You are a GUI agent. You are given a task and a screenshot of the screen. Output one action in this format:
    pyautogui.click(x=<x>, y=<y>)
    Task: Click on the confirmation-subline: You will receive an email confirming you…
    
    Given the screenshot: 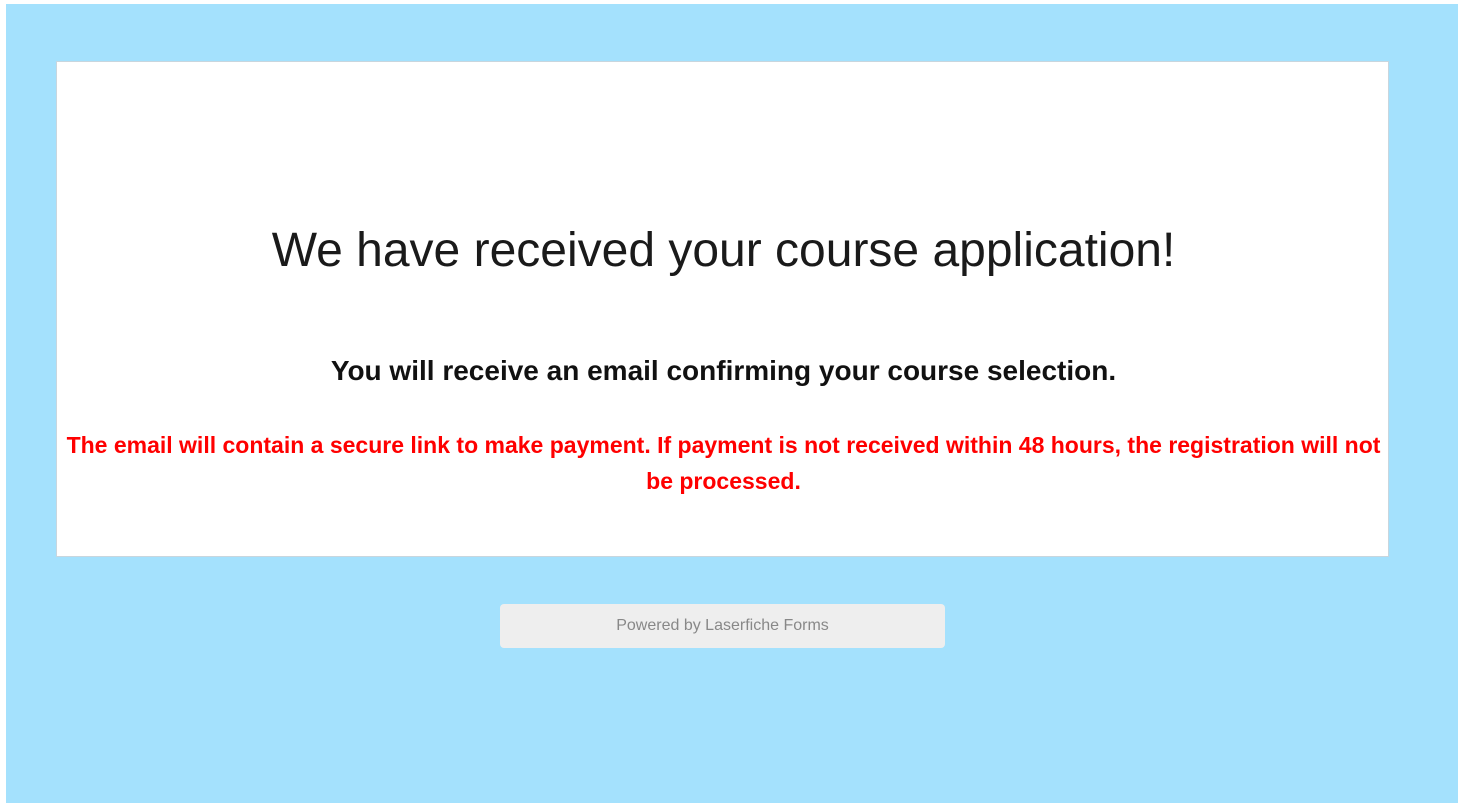 What is the action you would take?
    pyautogui.click(x=723, y=370)
    